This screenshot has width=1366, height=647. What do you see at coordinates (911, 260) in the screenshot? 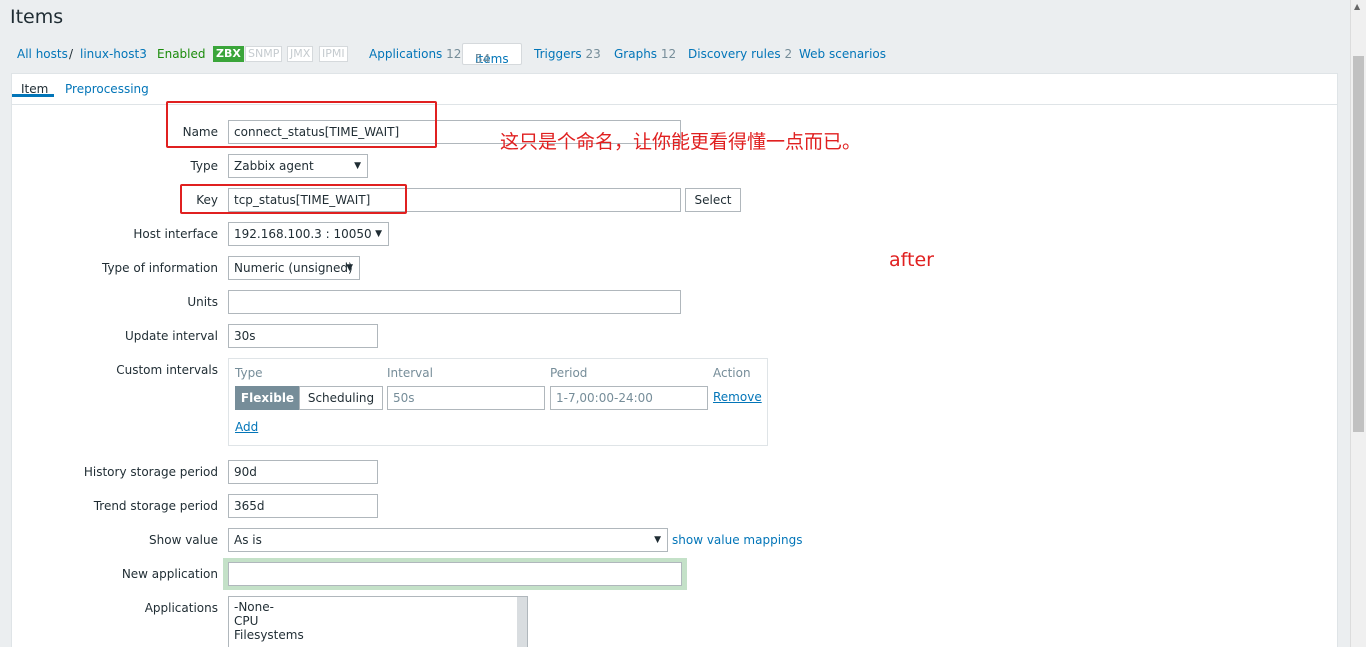
I see `annotation-after: after` at bounding box center [911, 260].